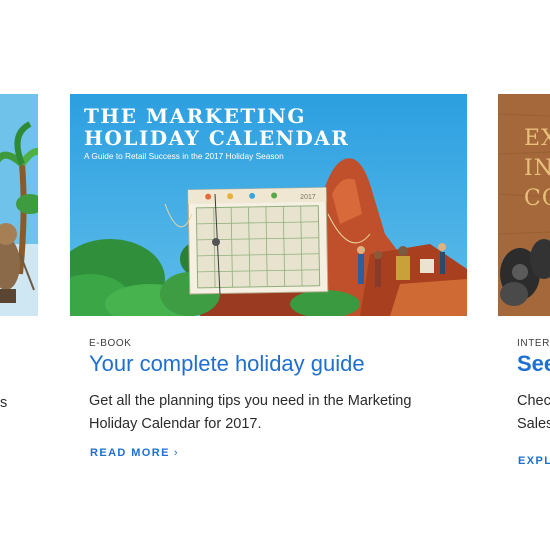 This screenshot has width=550, height=550. What do you see at coordinates (534, 461) in the screenshot?
I see `explore-link: EXPL` at bounding box center [534, 461].